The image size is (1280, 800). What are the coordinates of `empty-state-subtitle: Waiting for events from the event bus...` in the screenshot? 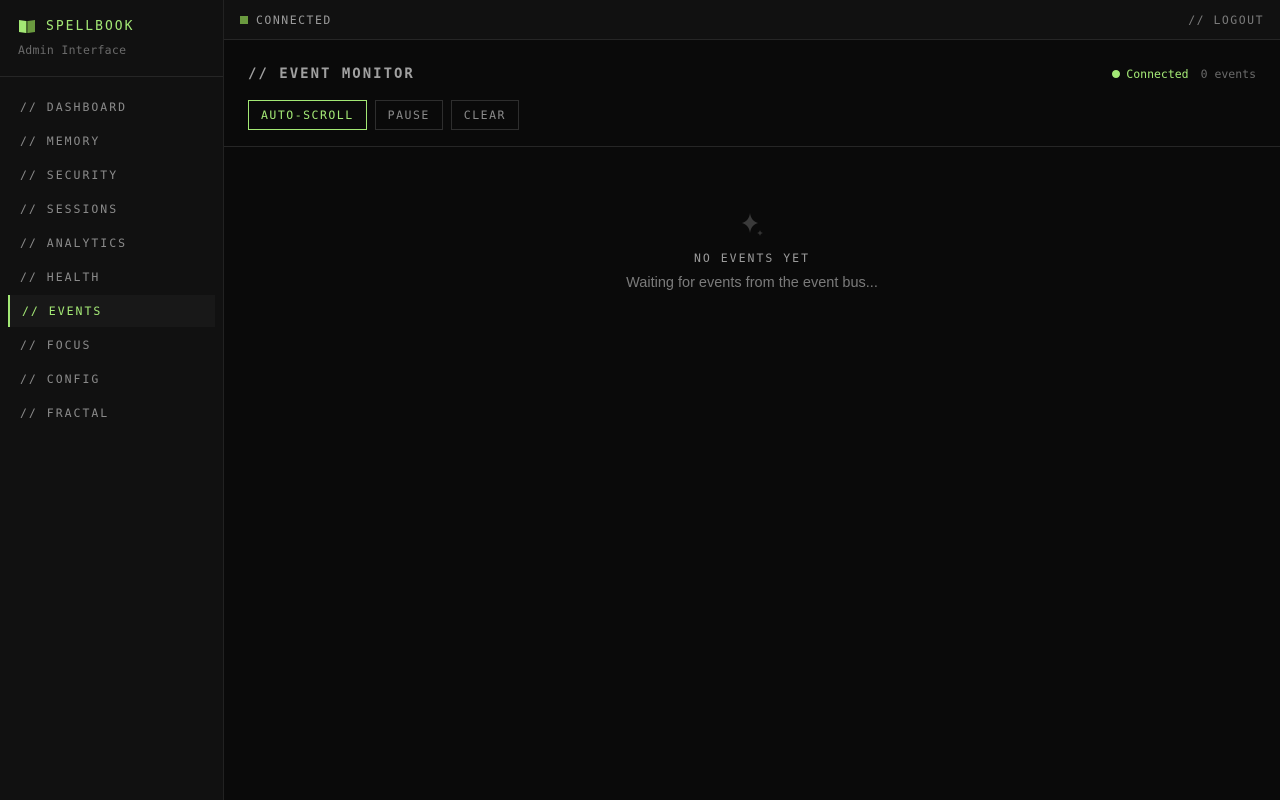 It's located at (752, 283).